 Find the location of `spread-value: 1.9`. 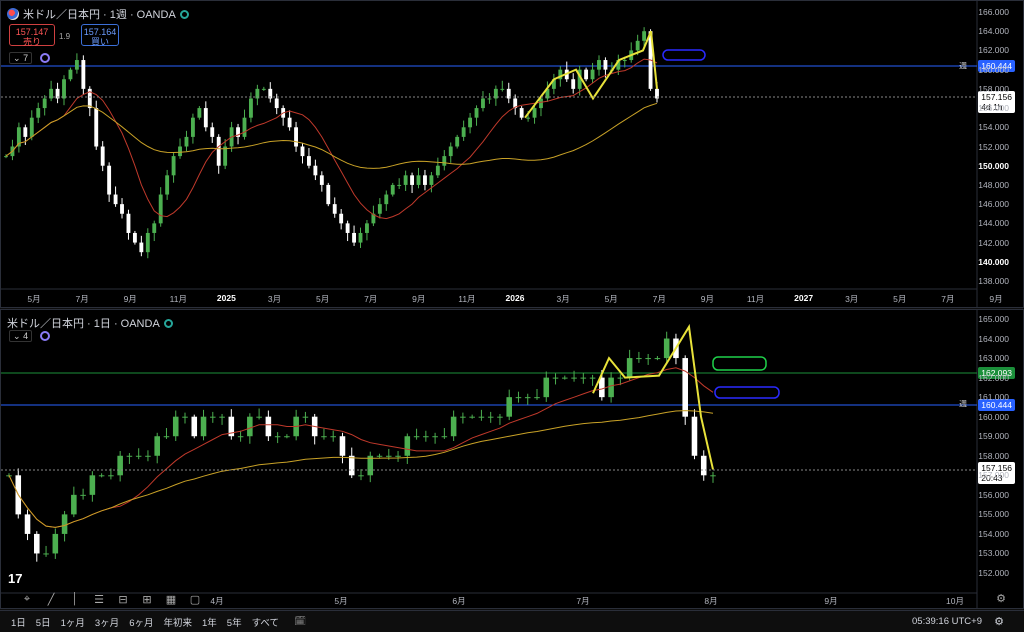

spread-value: 1.9 is located at coordinates (65, 36).